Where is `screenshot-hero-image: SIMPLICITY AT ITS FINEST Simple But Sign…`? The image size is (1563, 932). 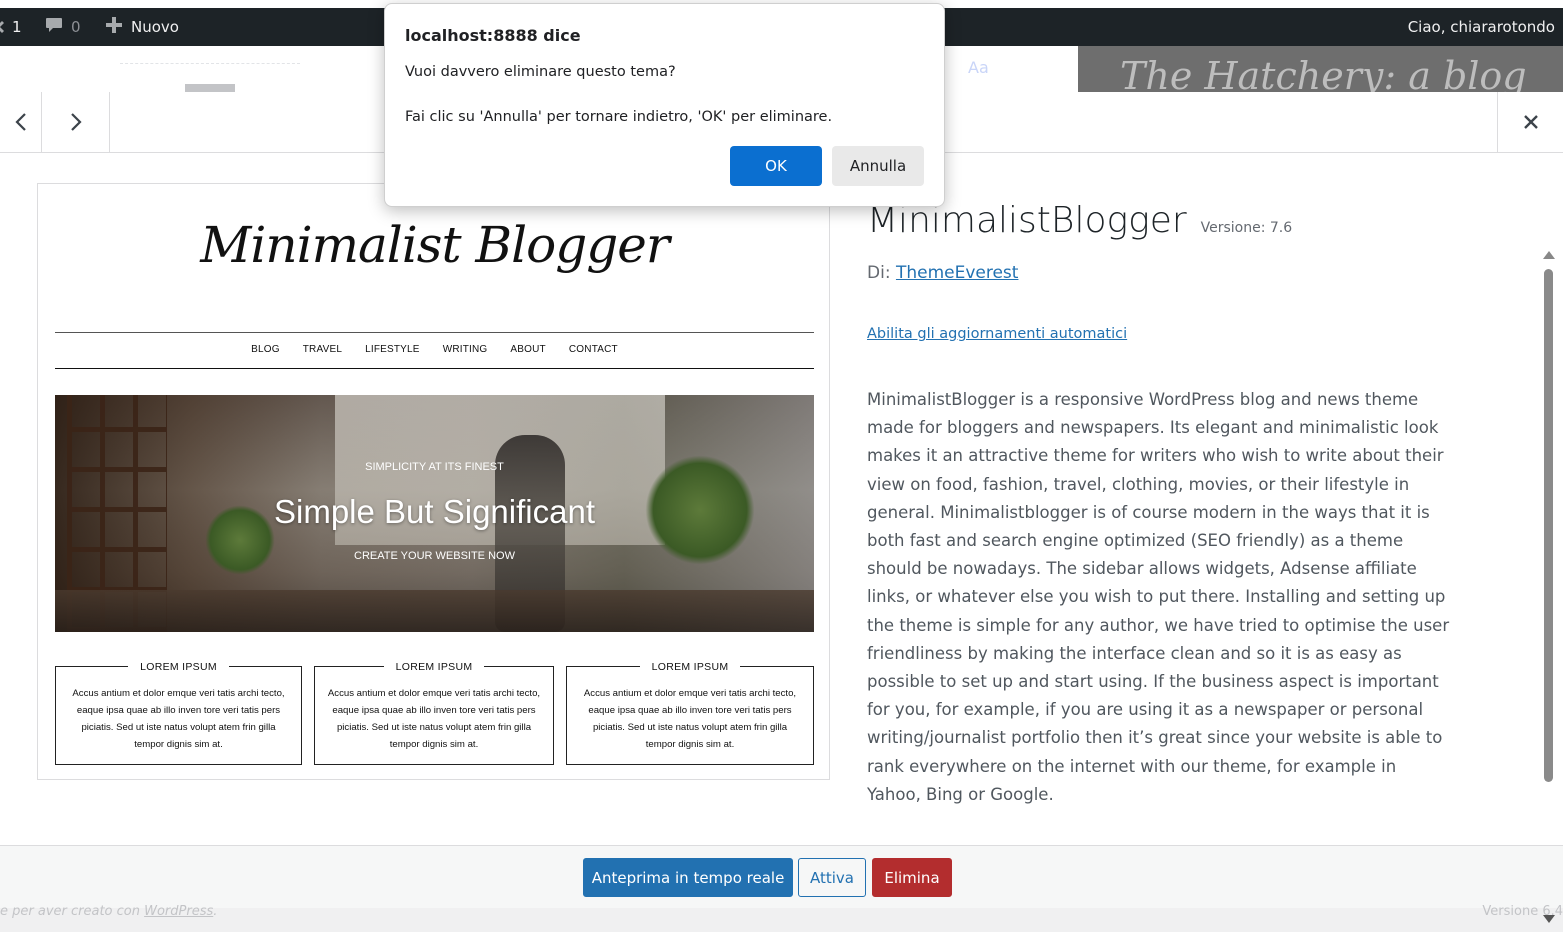
screenshot-hero-image: SIMPLICITY AT ITS FINEST Simple But Sign… is located at coordinates (434, 513).